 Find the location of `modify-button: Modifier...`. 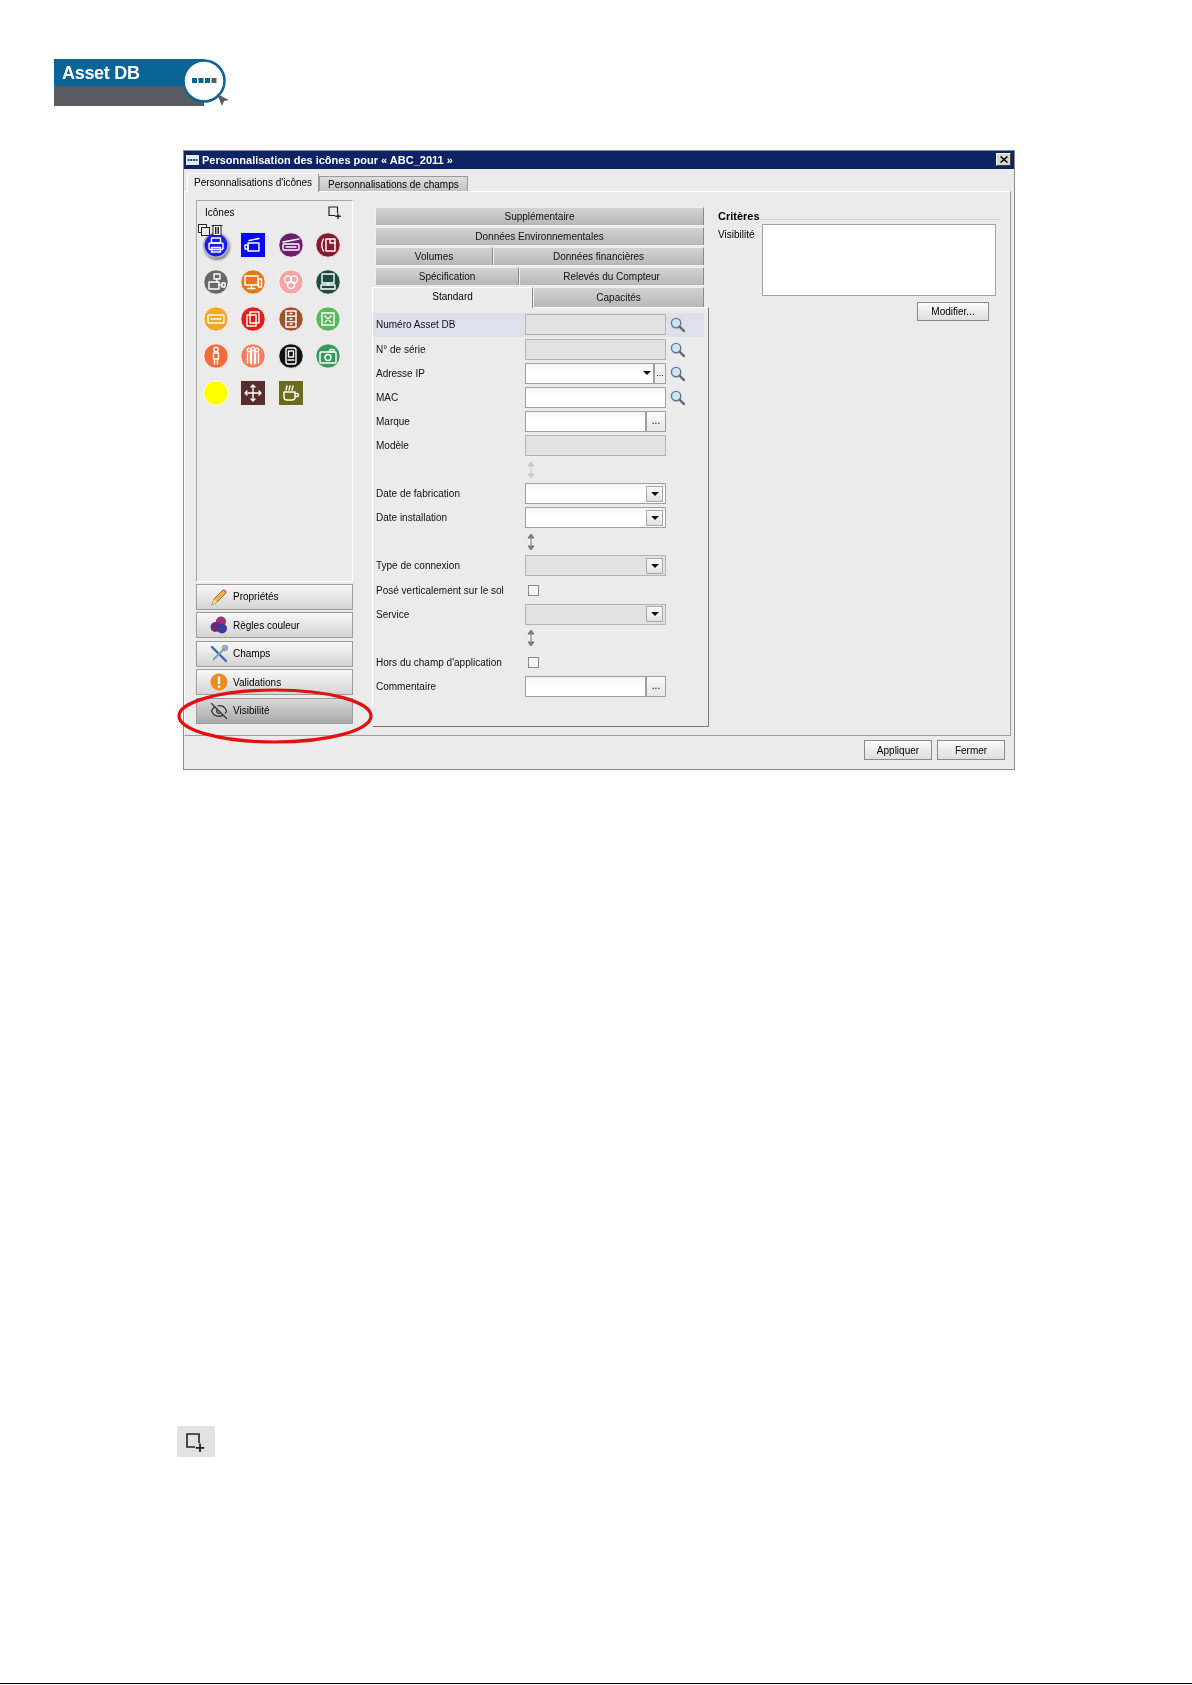

modify-button: Modifier... is located at coordinates (953, 311).